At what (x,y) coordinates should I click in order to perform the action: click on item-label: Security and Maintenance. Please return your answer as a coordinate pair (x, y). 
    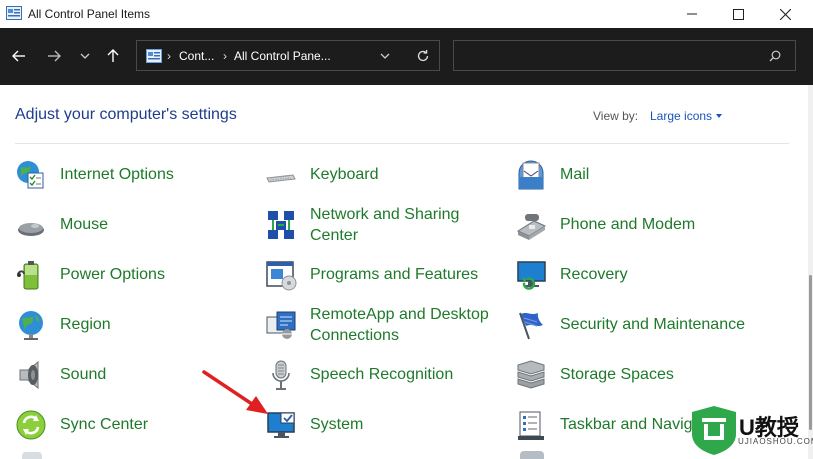
    Looking at the image, I should click on (652, 324).